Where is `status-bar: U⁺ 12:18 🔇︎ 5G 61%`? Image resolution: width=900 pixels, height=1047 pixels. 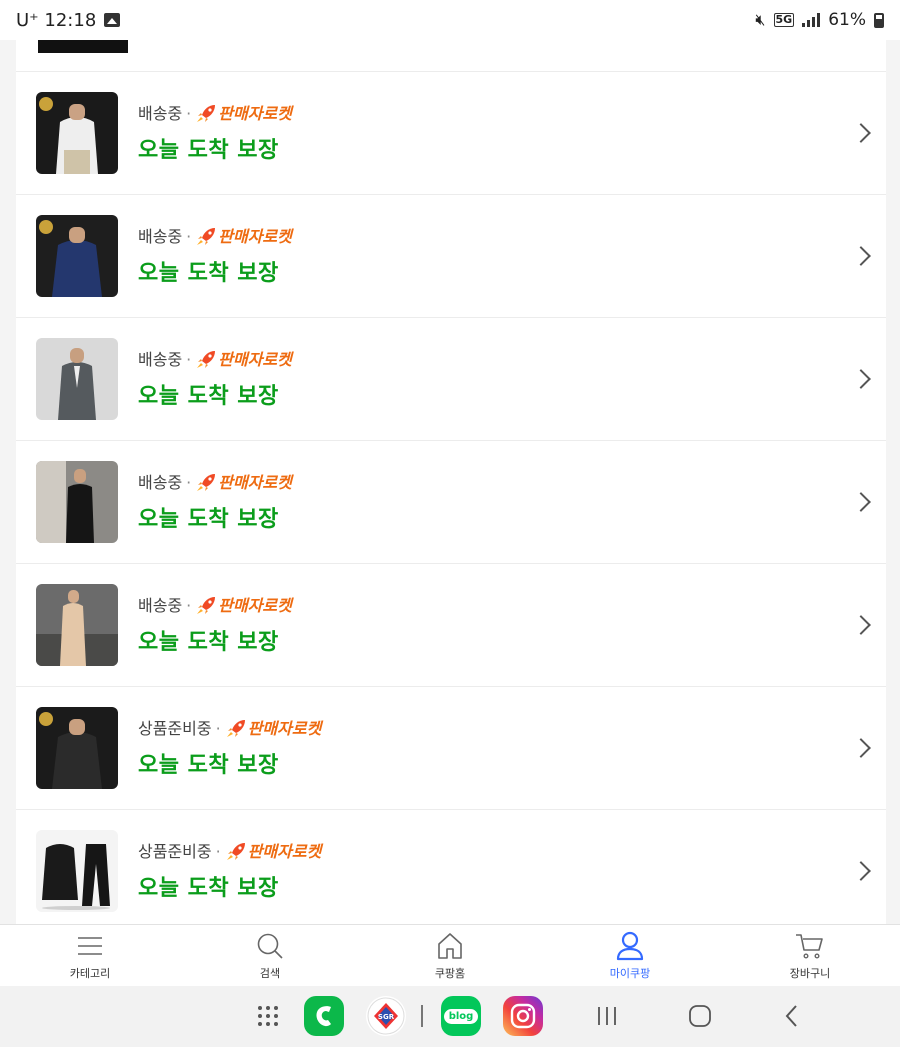 status-bar: U⁺ 12:18 🔇︎ 5G 61% is located at coordinates (450, 20).